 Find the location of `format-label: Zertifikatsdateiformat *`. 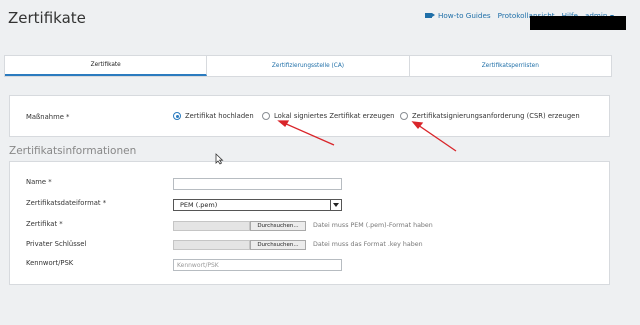

format-label: Zertifikatsdateiformat * is located at coordinates (66, 203).